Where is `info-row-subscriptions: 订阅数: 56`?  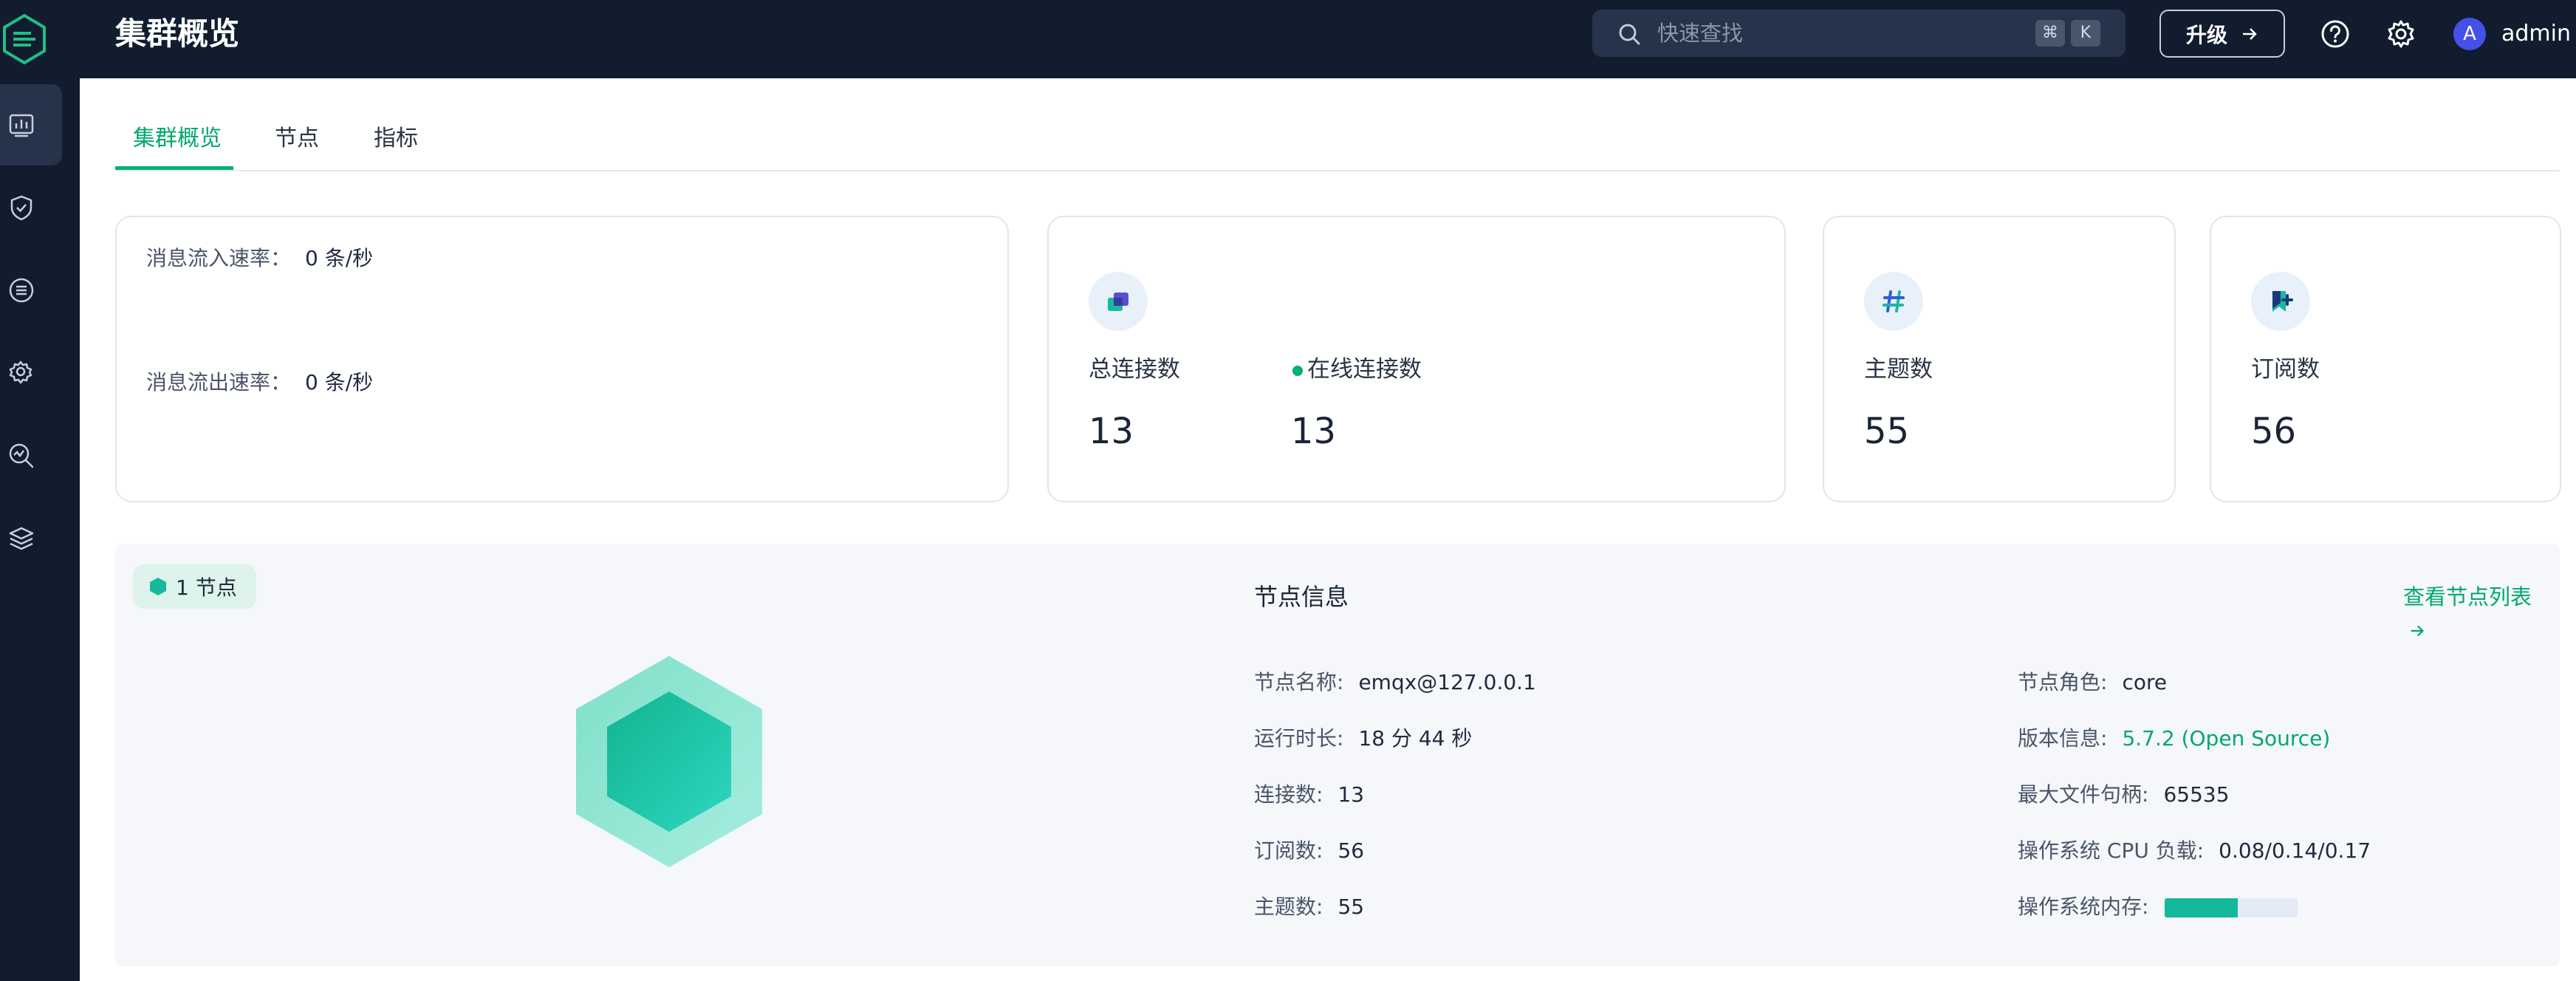
info-row-subscriptions: 订阅数: 56 is located at coordinates (1309, 851).